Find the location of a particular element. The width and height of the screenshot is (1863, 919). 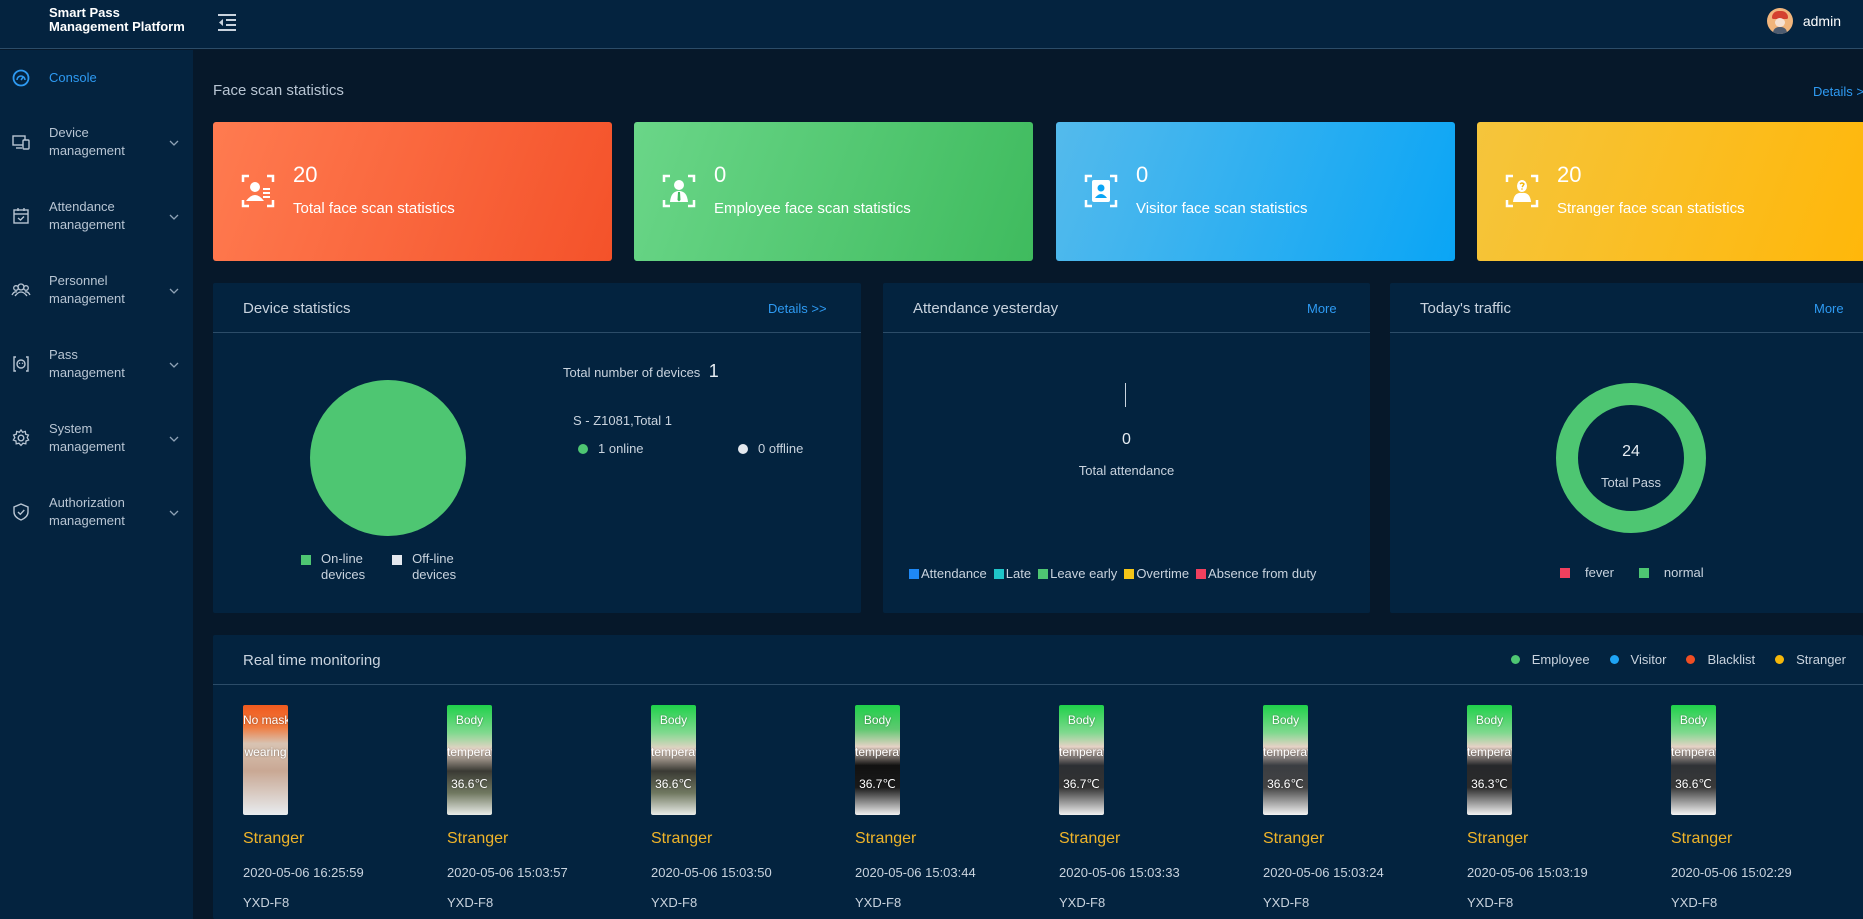

pie-slice-on-line-devices is located at coordinates (388, 458).